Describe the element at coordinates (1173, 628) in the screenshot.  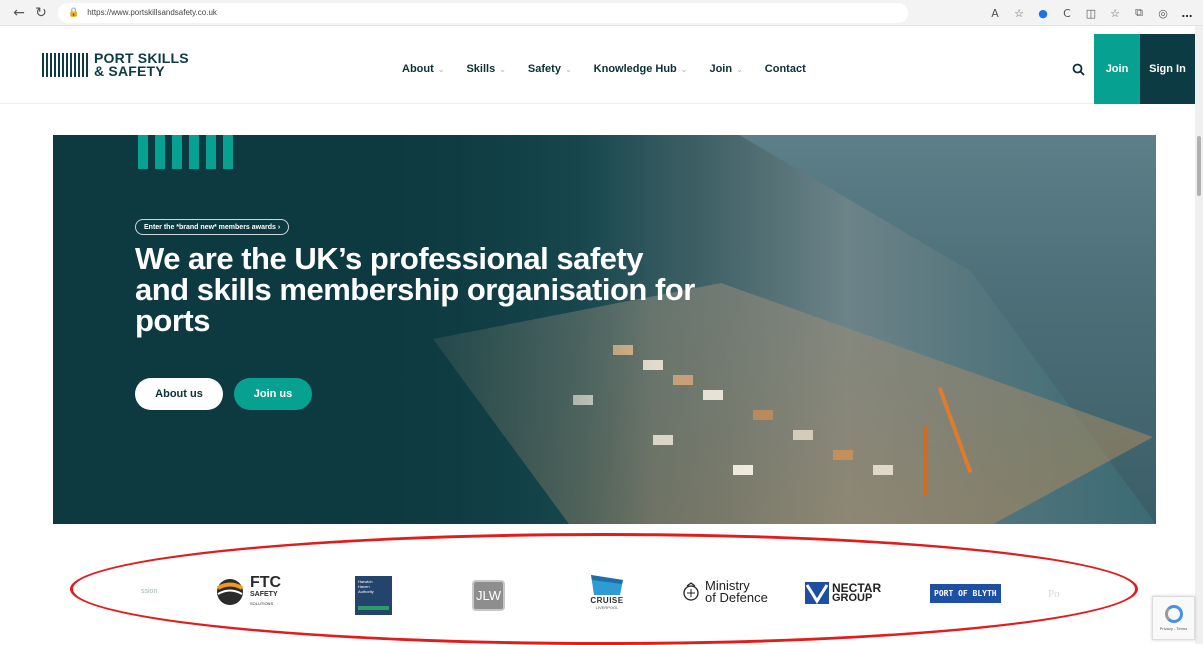
I see `recaptcha-text: Privacy - Terms` at that location.